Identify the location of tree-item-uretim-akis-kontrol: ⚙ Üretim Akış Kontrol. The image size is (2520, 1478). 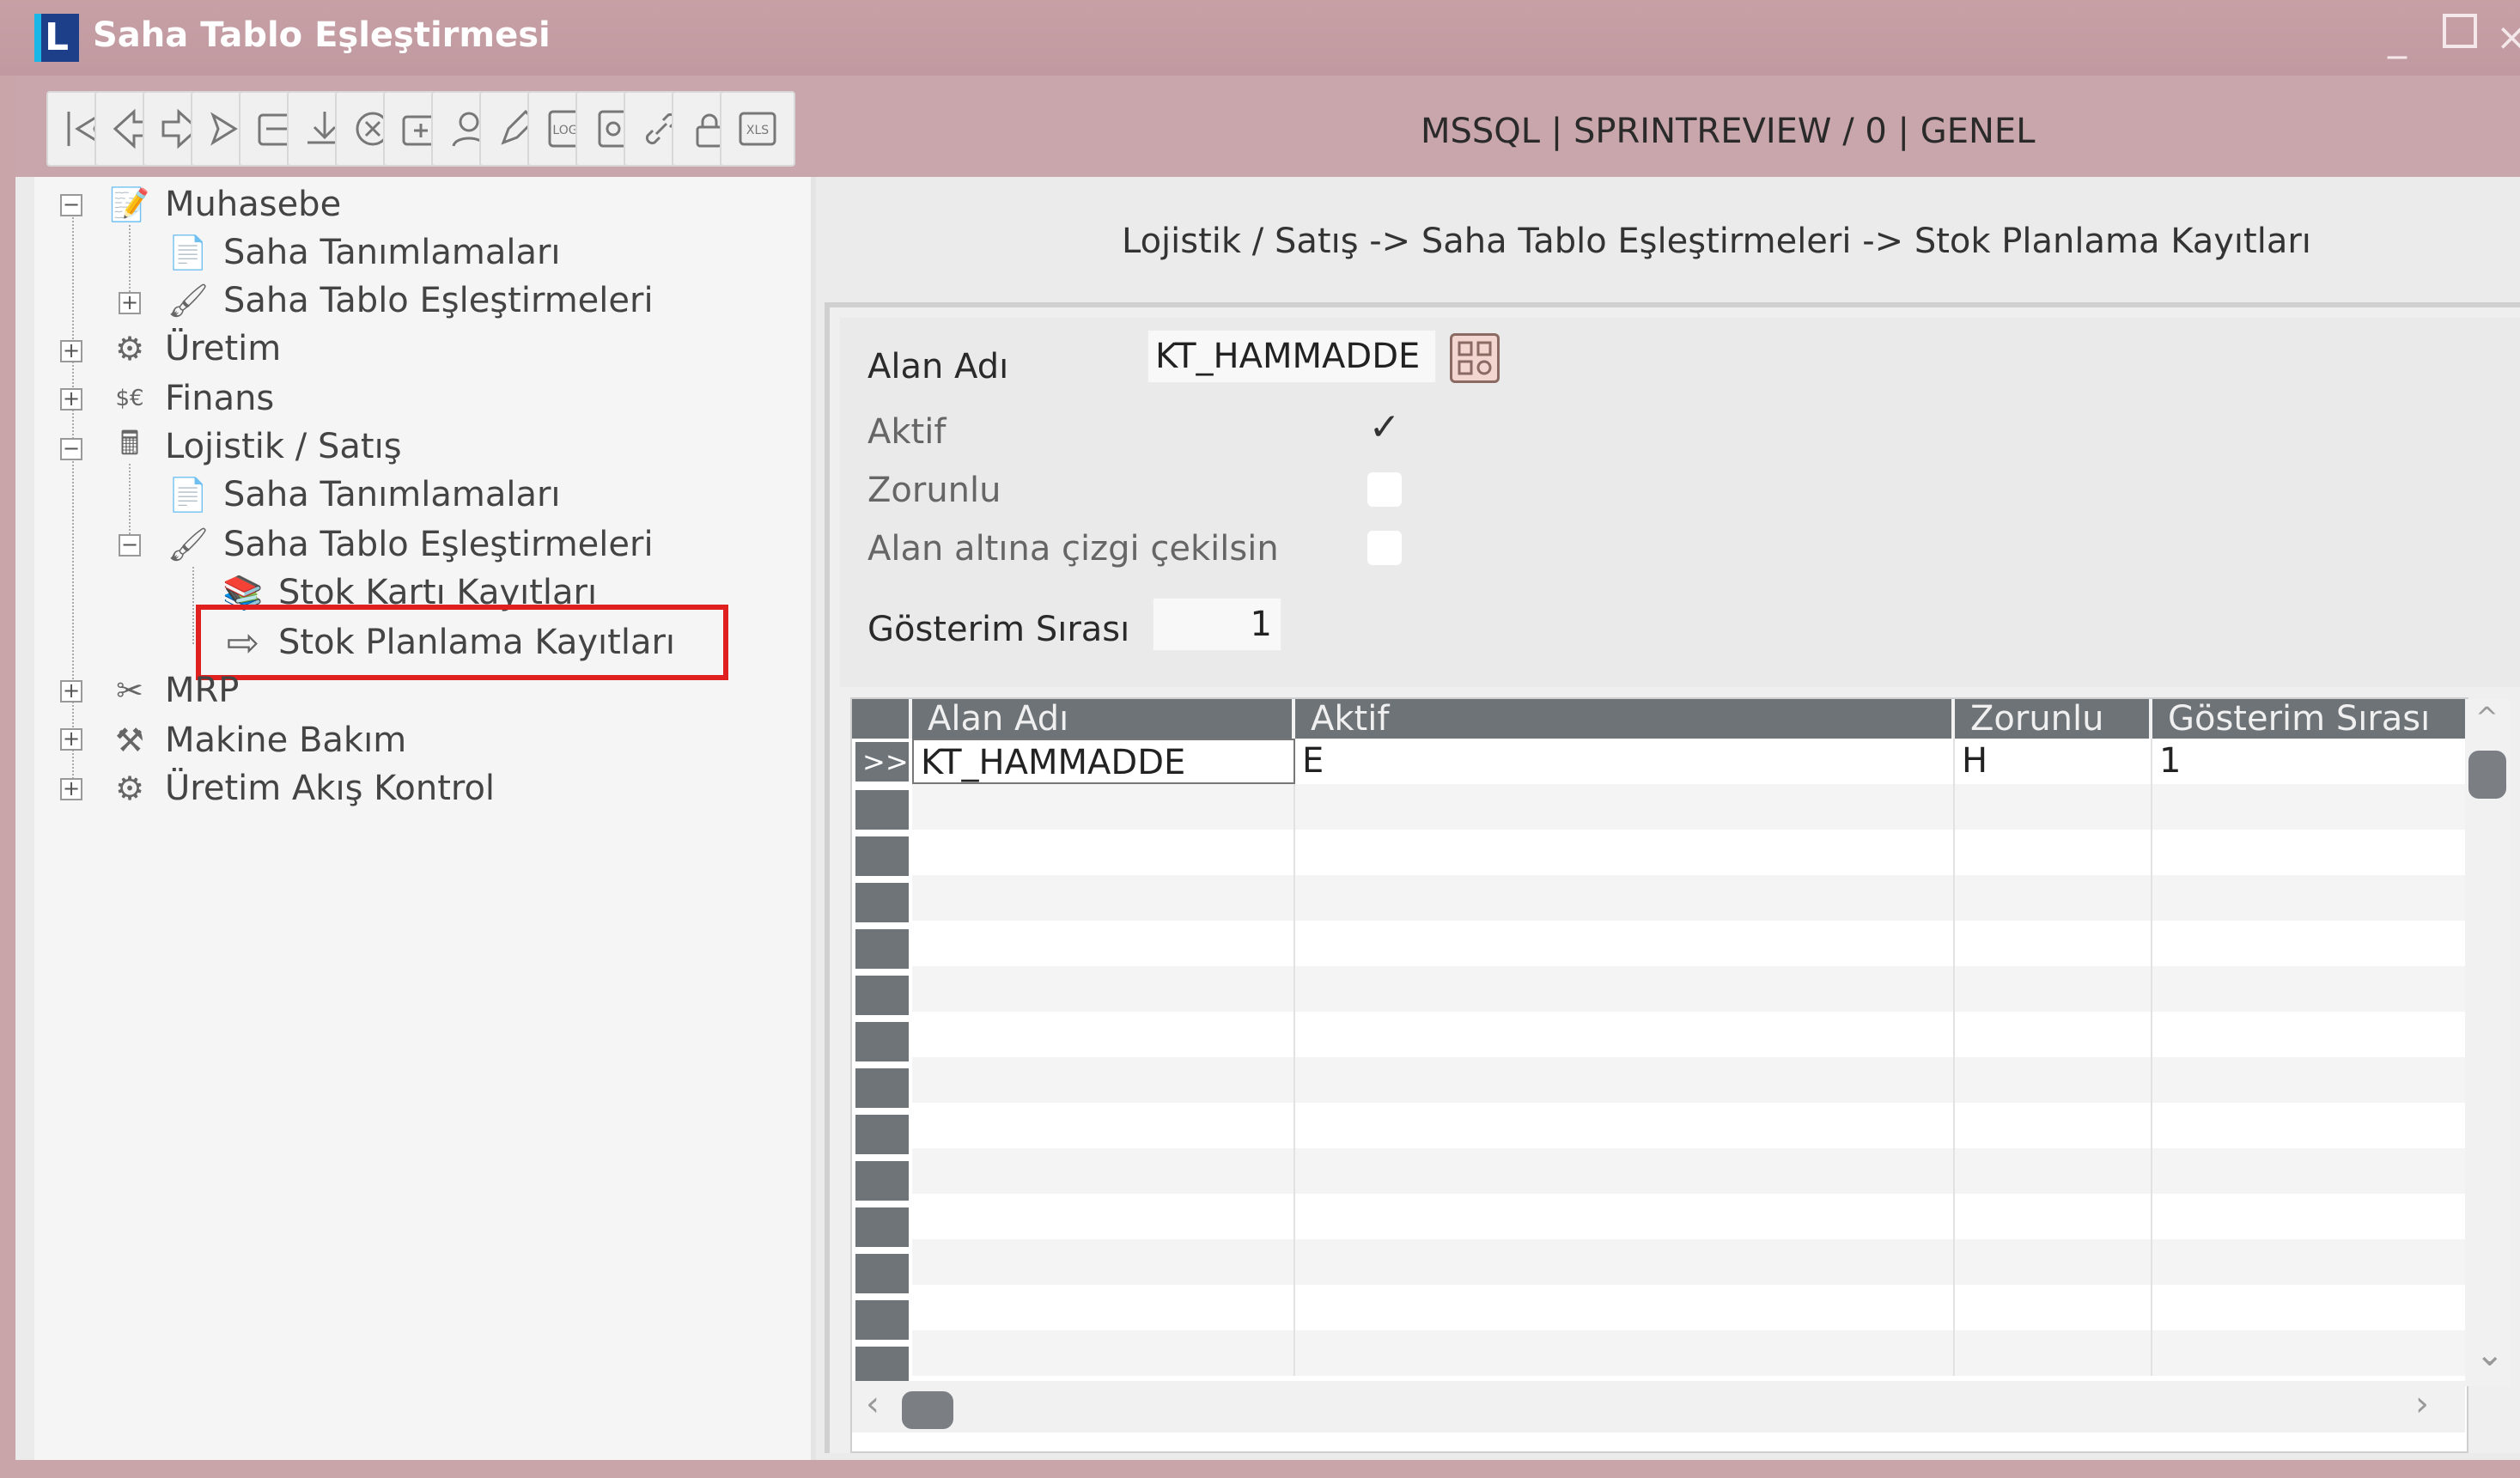
(301, 788).